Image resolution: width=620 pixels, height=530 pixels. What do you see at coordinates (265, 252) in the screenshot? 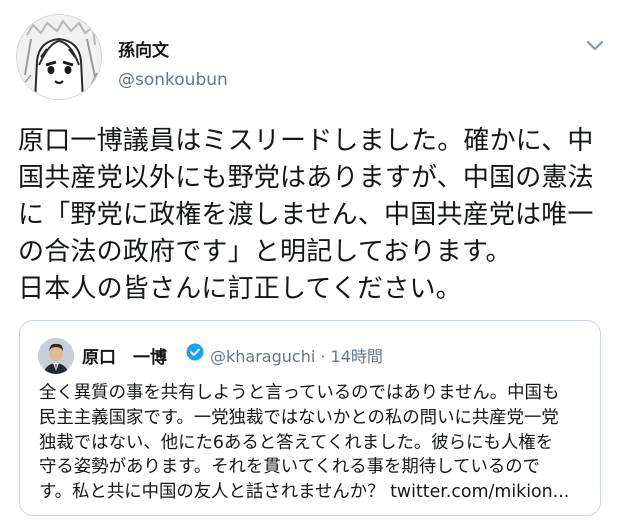
I see `tweet-text-line: の合法の政府です」と明記しております。` at bounding box center [265, 252].